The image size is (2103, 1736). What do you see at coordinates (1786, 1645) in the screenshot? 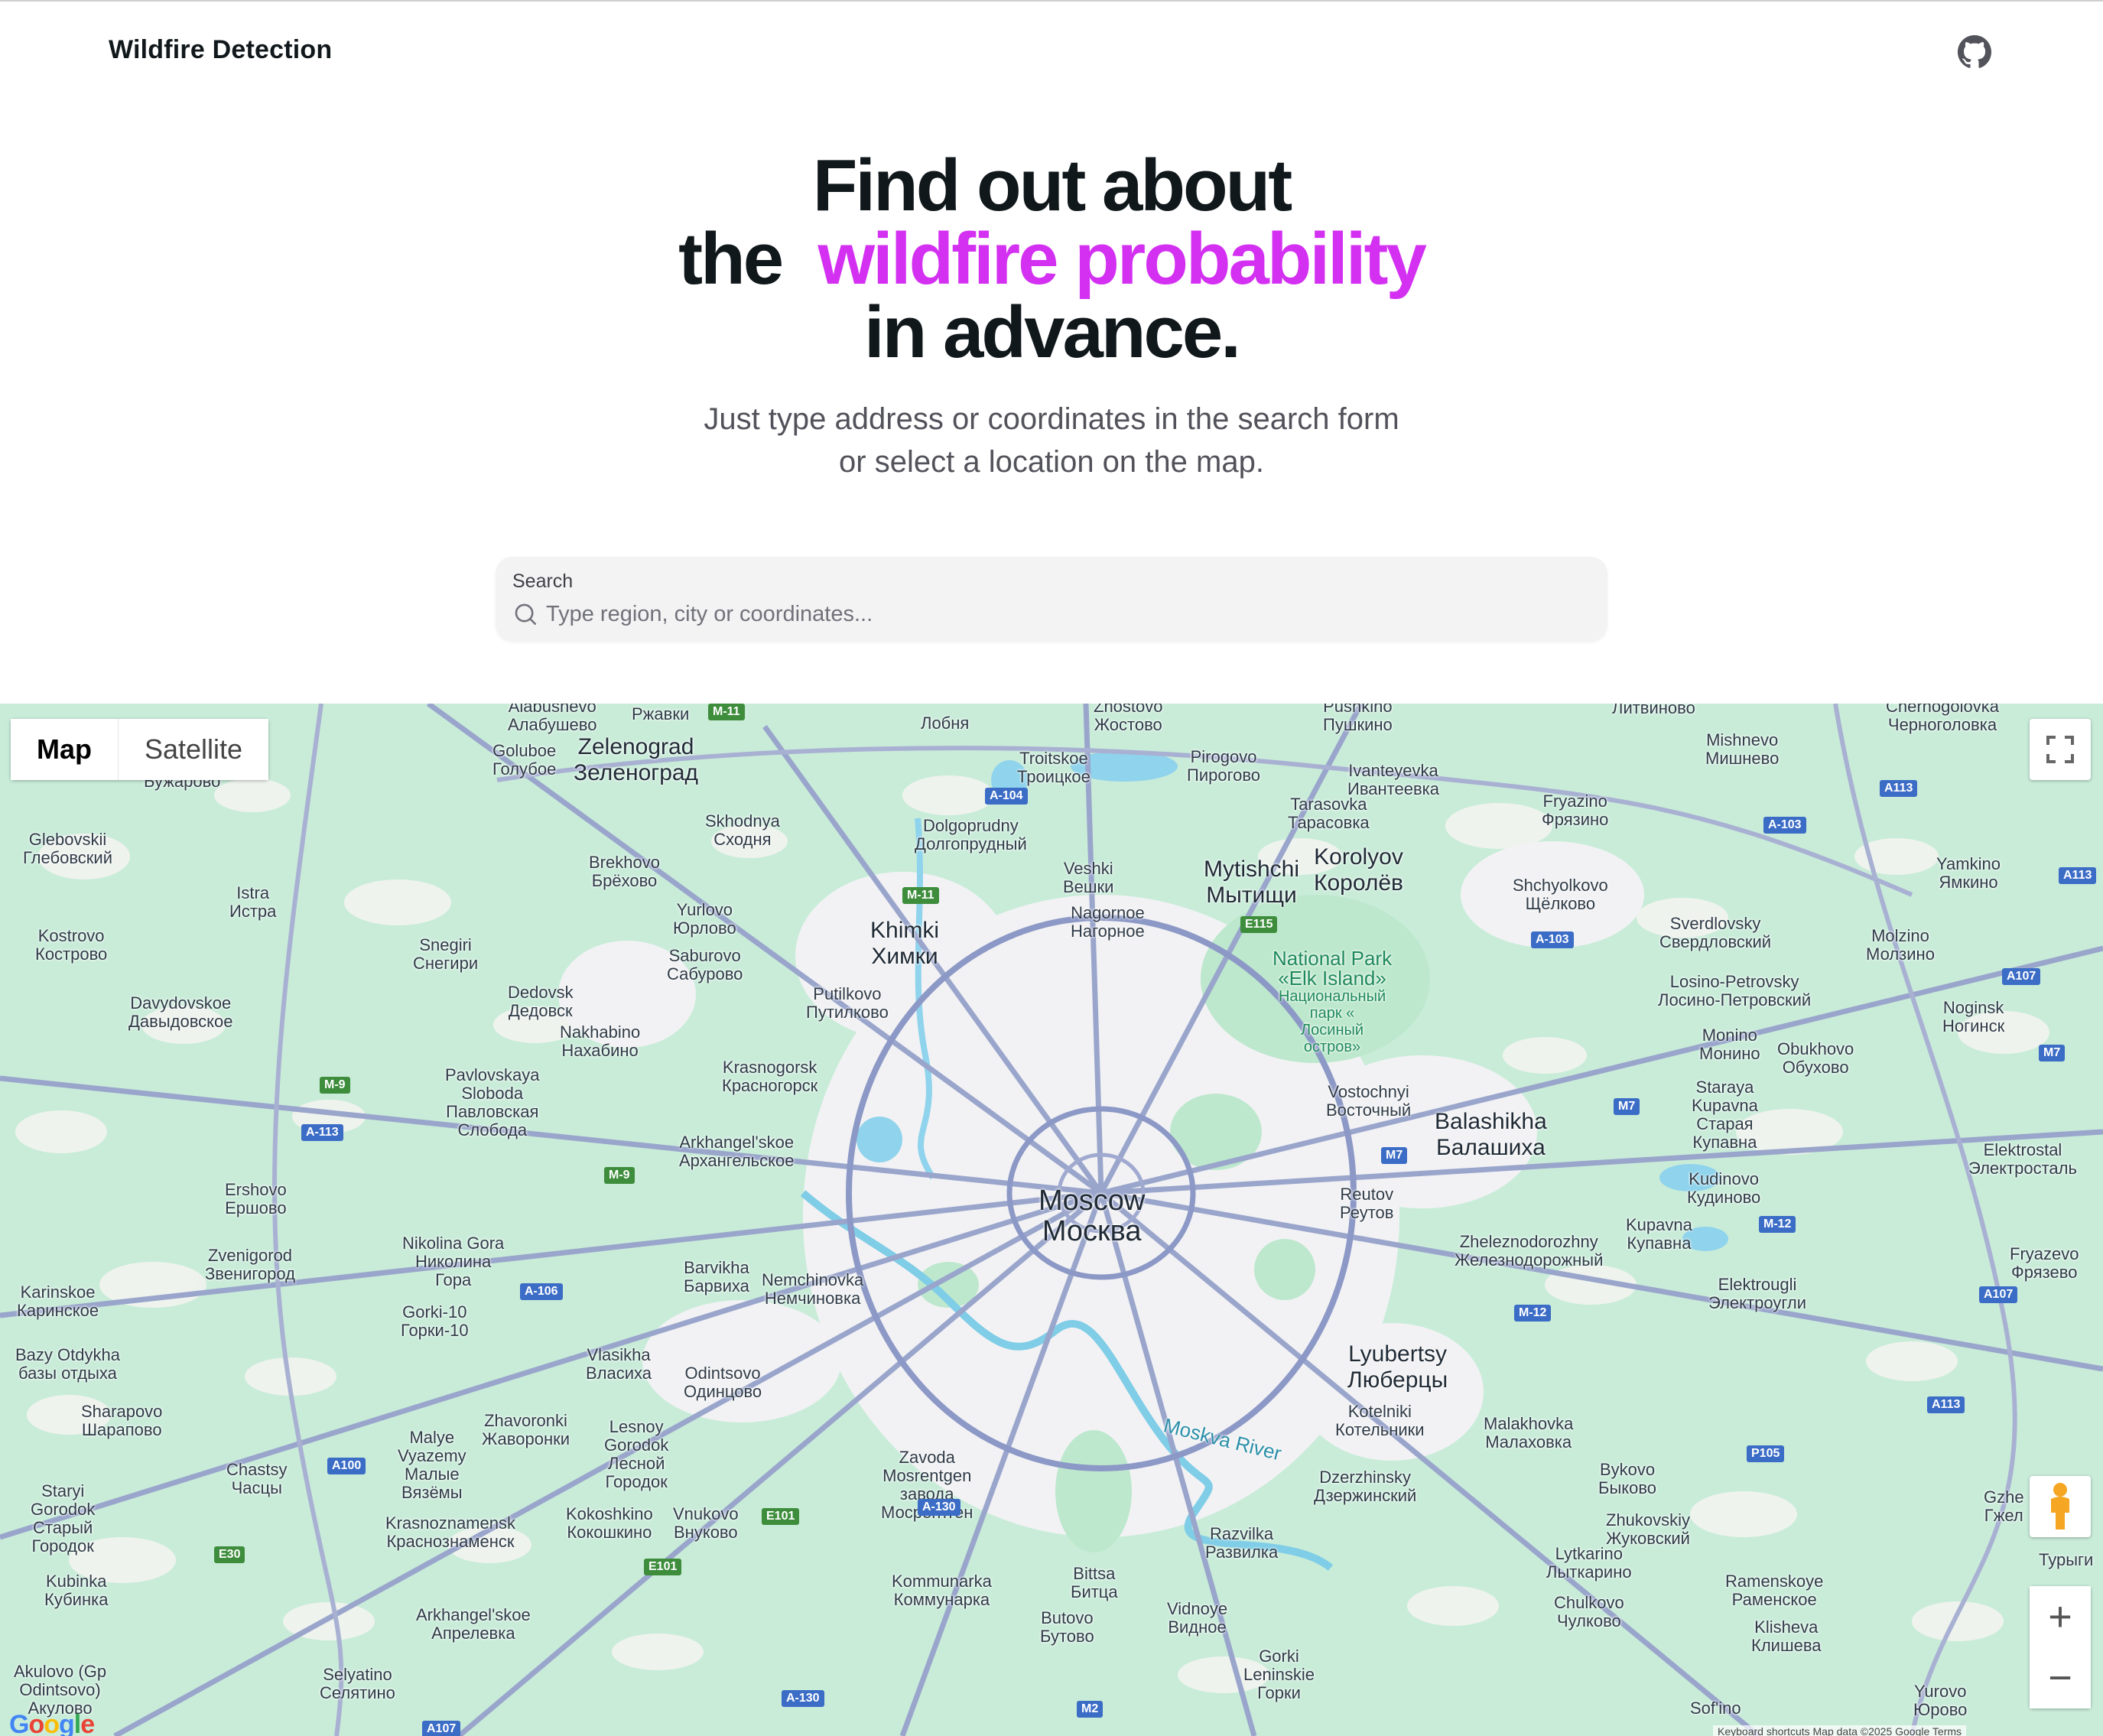
I see `label-klisheva-ru: Клишева` at bounding box center [1786, 1645].